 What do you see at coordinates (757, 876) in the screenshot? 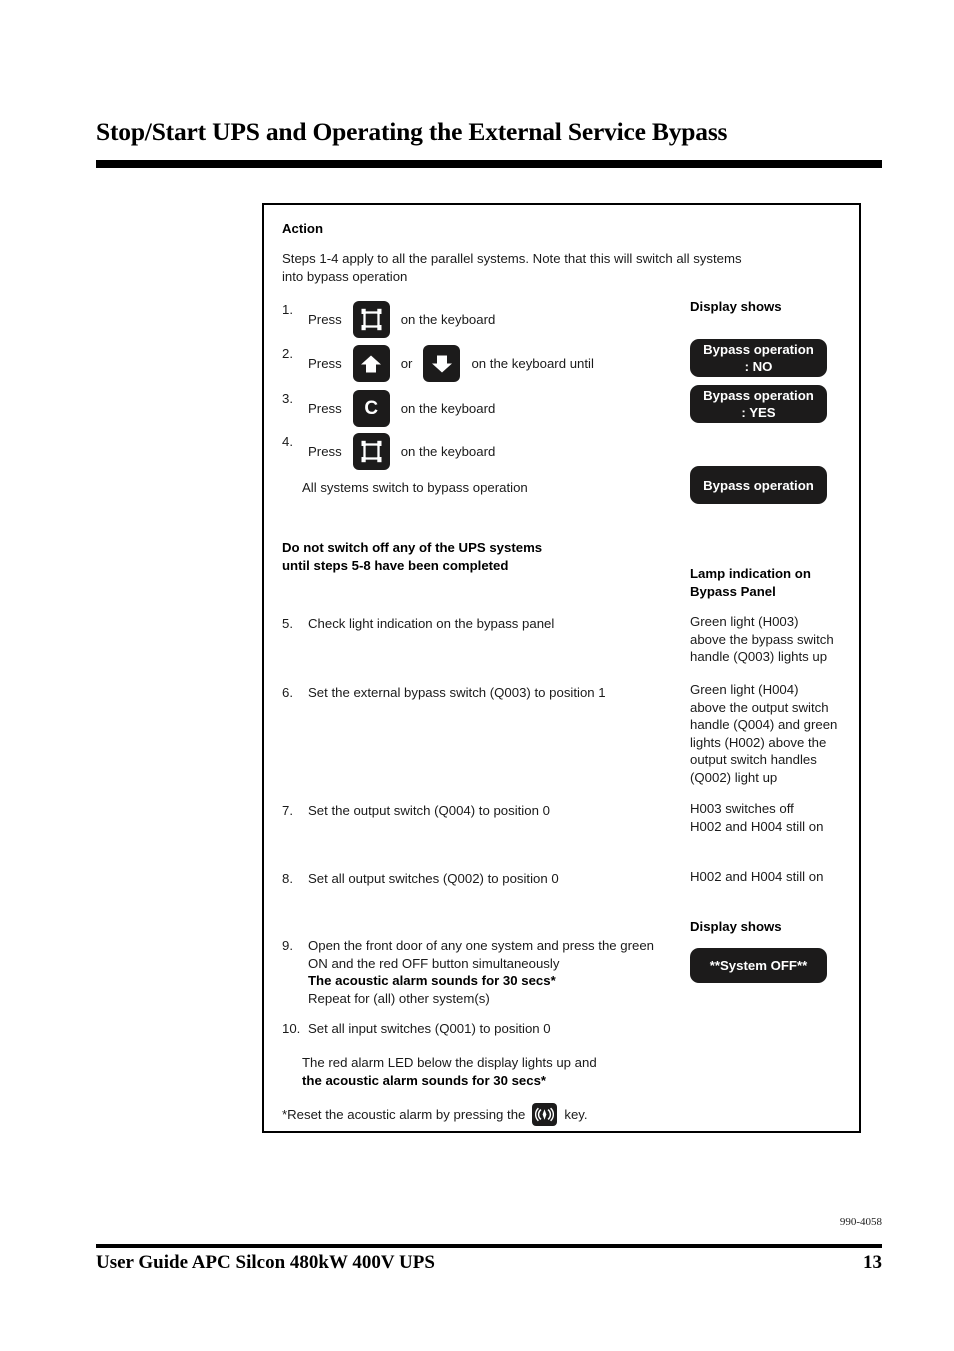
I see `step-8-result: H002 and H004 still on` at bounding box center [757, 876].